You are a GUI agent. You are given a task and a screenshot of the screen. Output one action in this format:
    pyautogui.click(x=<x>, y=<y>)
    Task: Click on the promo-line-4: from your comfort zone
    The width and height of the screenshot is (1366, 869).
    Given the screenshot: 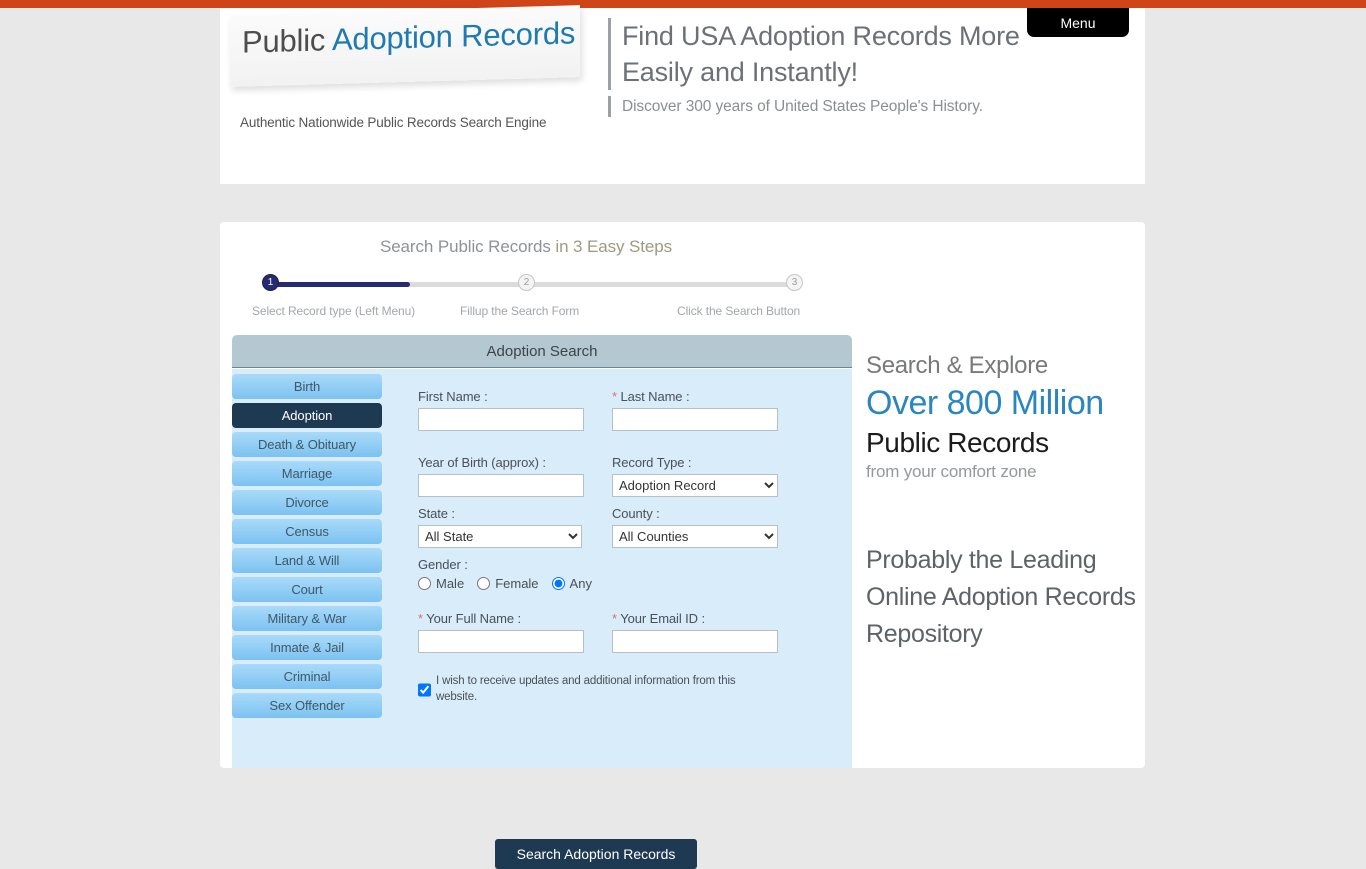 What is the action you would take?
    pyautogui.click(x=951, y=471)
    